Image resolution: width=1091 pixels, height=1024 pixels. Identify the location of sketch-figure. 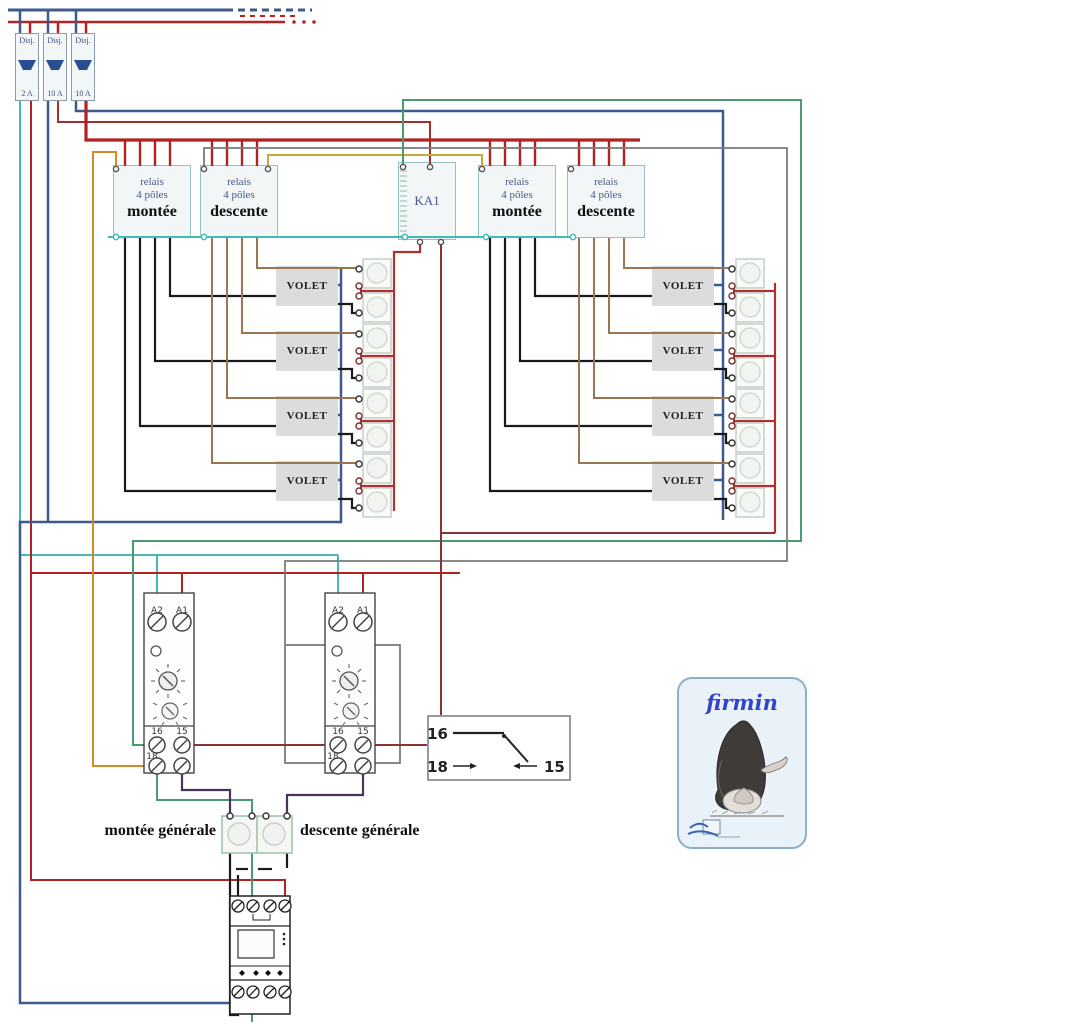
(749, 768).